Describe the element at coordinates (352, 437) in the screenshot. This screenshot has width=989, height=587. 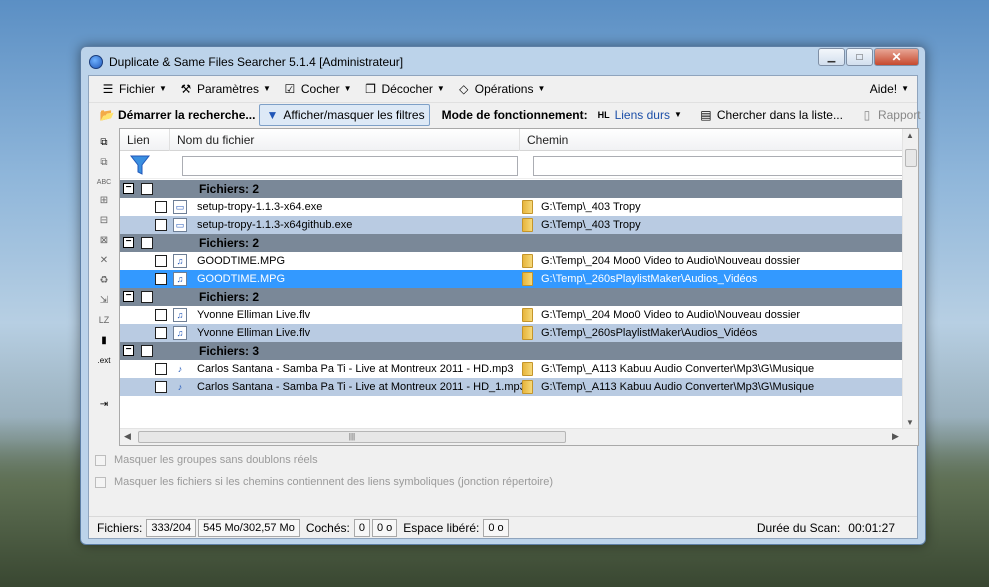
I see `horizontal-scroll-thumb: |||` at that location.